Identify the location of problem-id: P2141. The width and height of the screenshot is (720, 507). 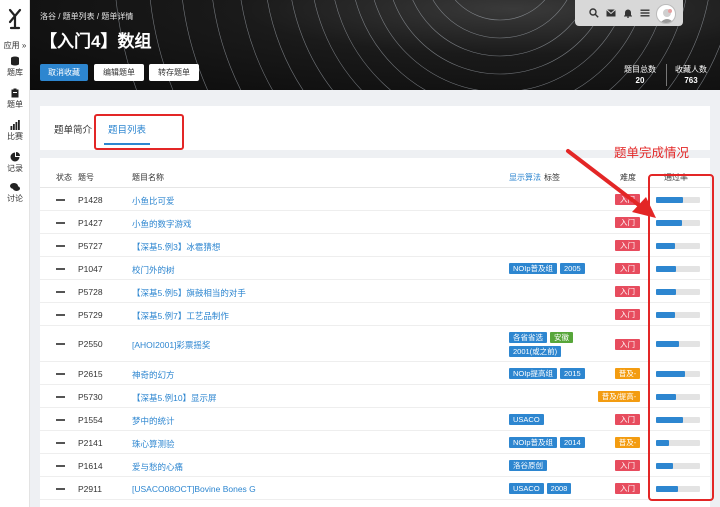
(90, 442).